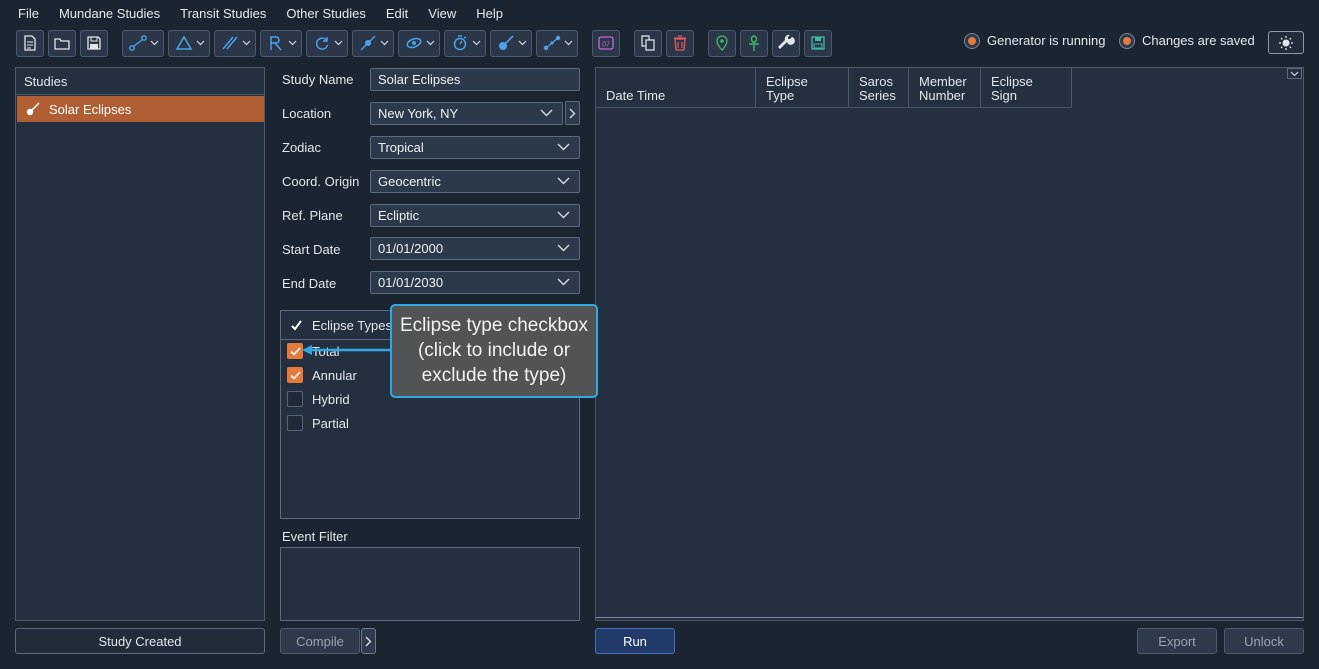 The height and width of the screenshot is (669, 1319). Describe the element at coordinates (295, 423) in the screenshot. I see `eclipse-type-partial-checkbox` at that location.